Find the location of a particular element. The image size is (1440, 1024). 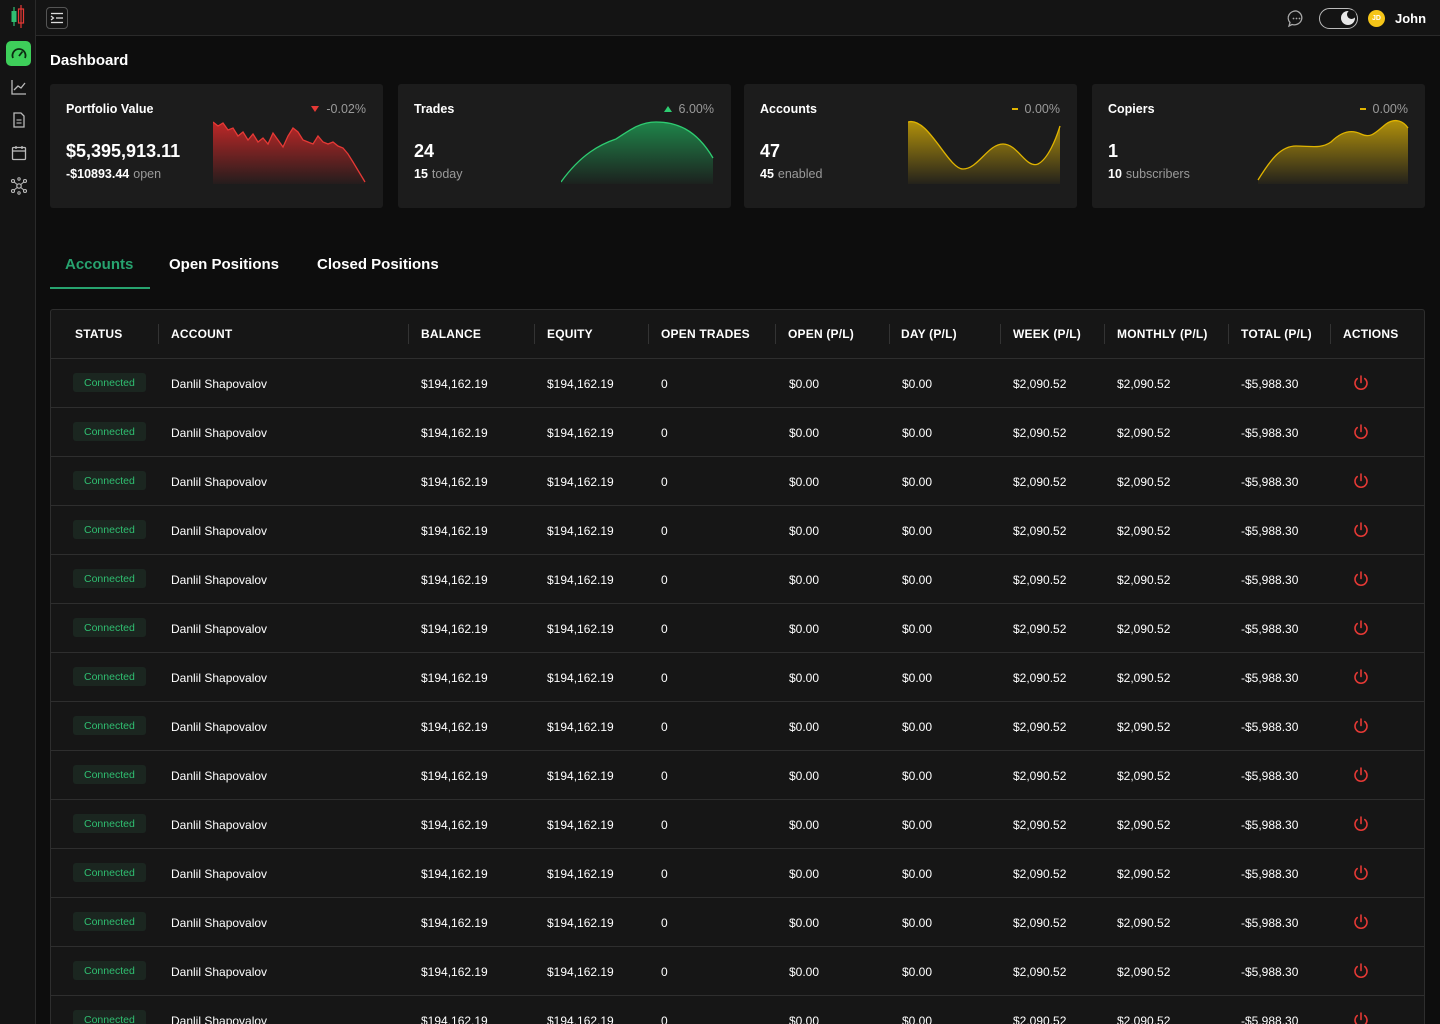

theme-toggle is located at coordinates (1338, 18).